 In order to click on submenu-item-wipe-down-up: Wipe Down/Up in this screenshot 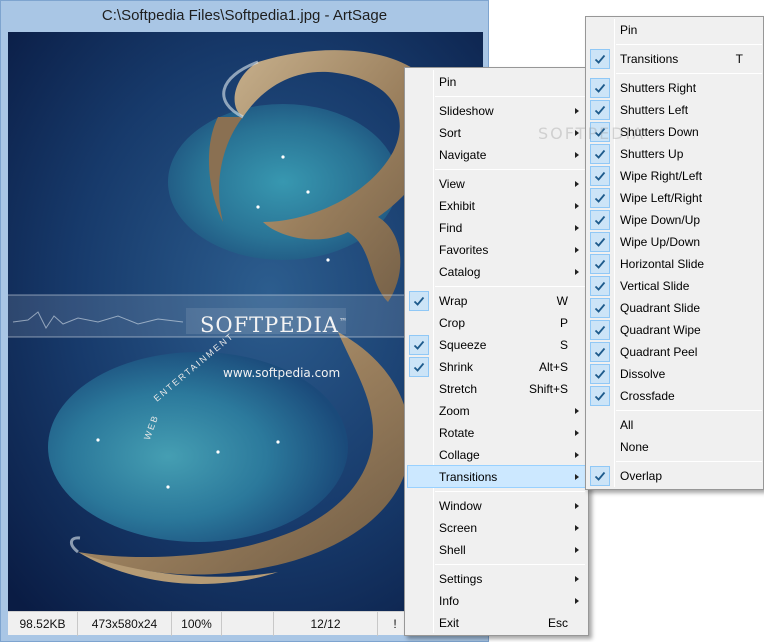, I will do `click(674, 220)`.